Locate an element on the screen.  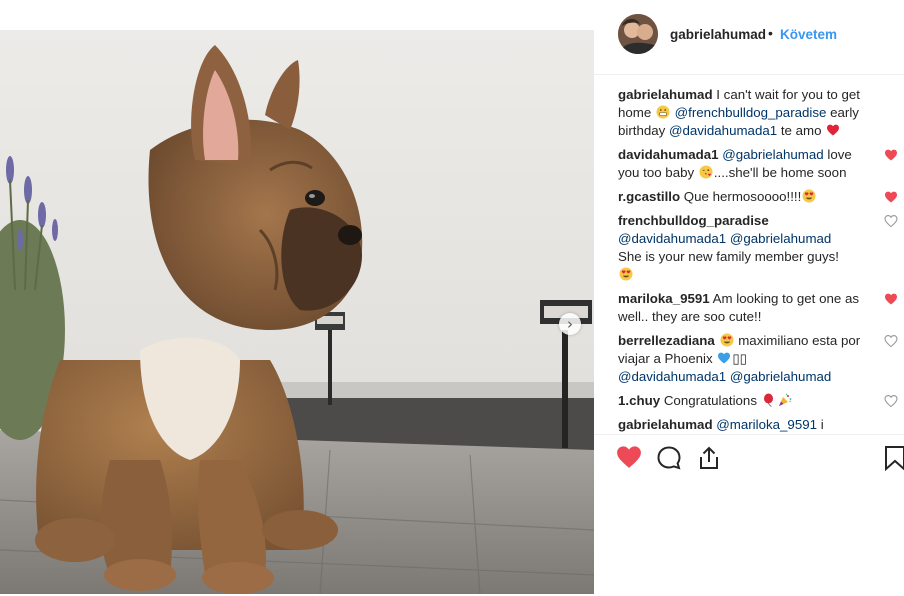
mention-link: @frenchbulldog_paradise is located at coordinates (751, 112).